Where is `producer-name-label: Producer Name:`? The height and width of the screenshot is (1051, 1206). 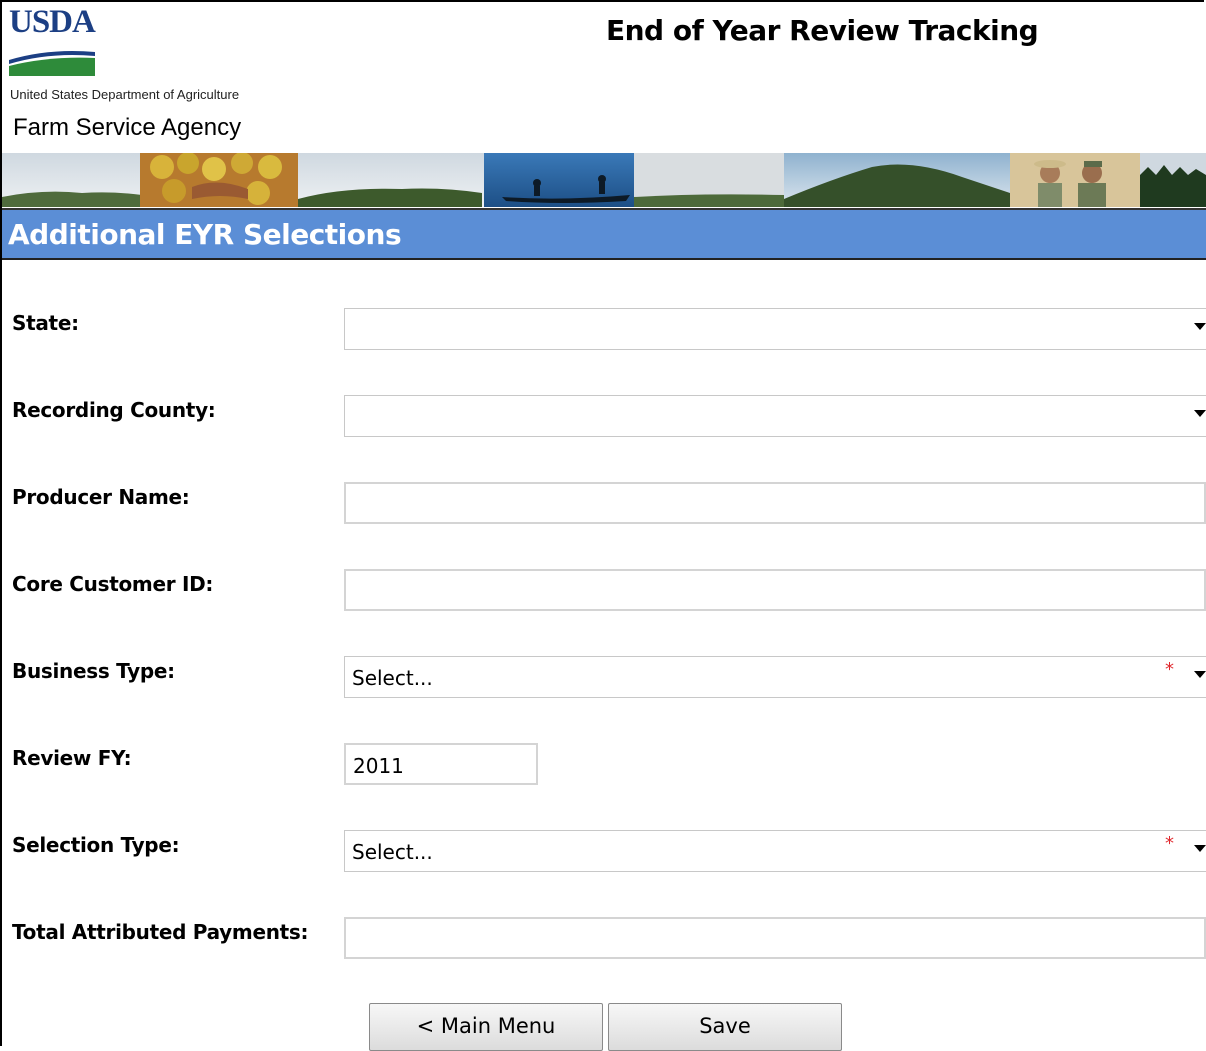 producer-name-label: Producer Name: is located at coordinates (101, 497).